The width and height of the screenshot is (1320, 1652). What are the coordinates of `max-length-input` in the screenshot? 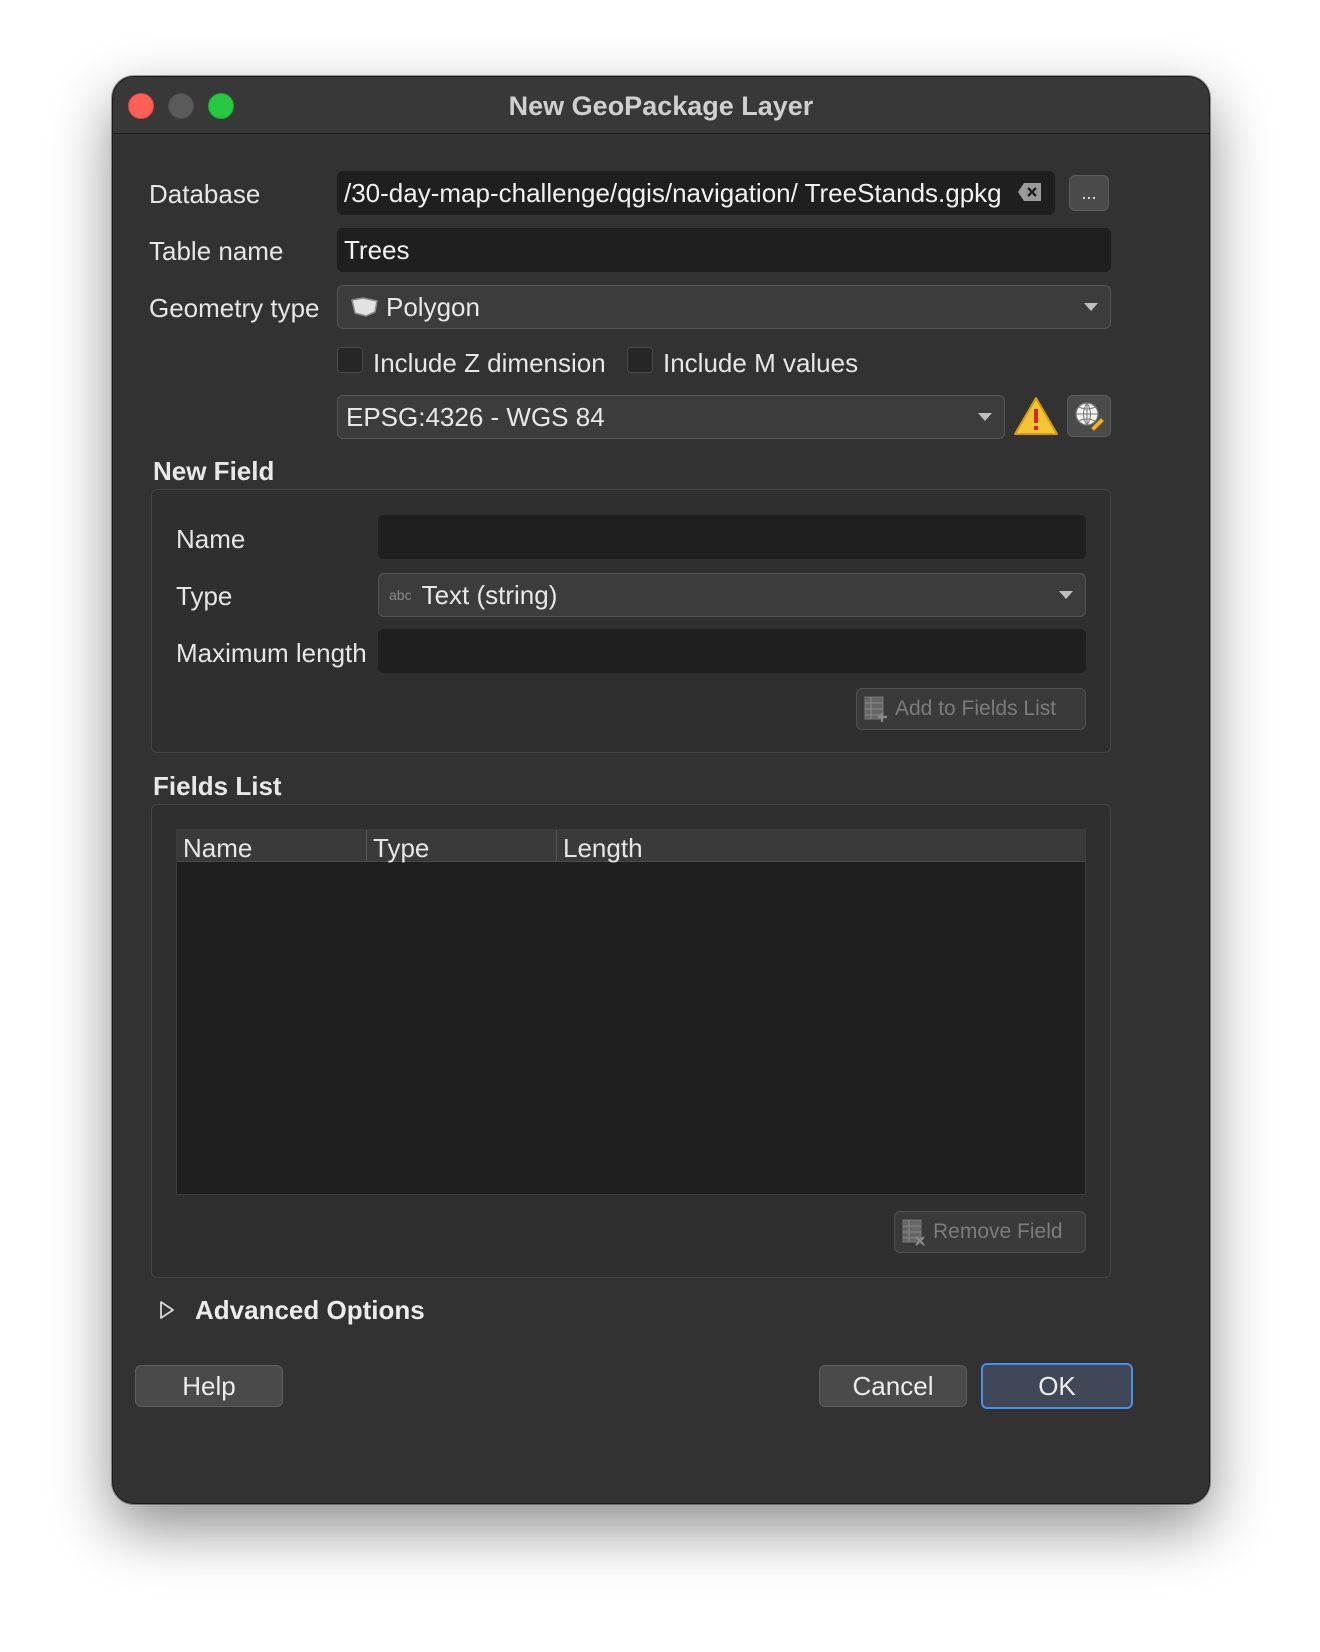 It's located at (732, 651).